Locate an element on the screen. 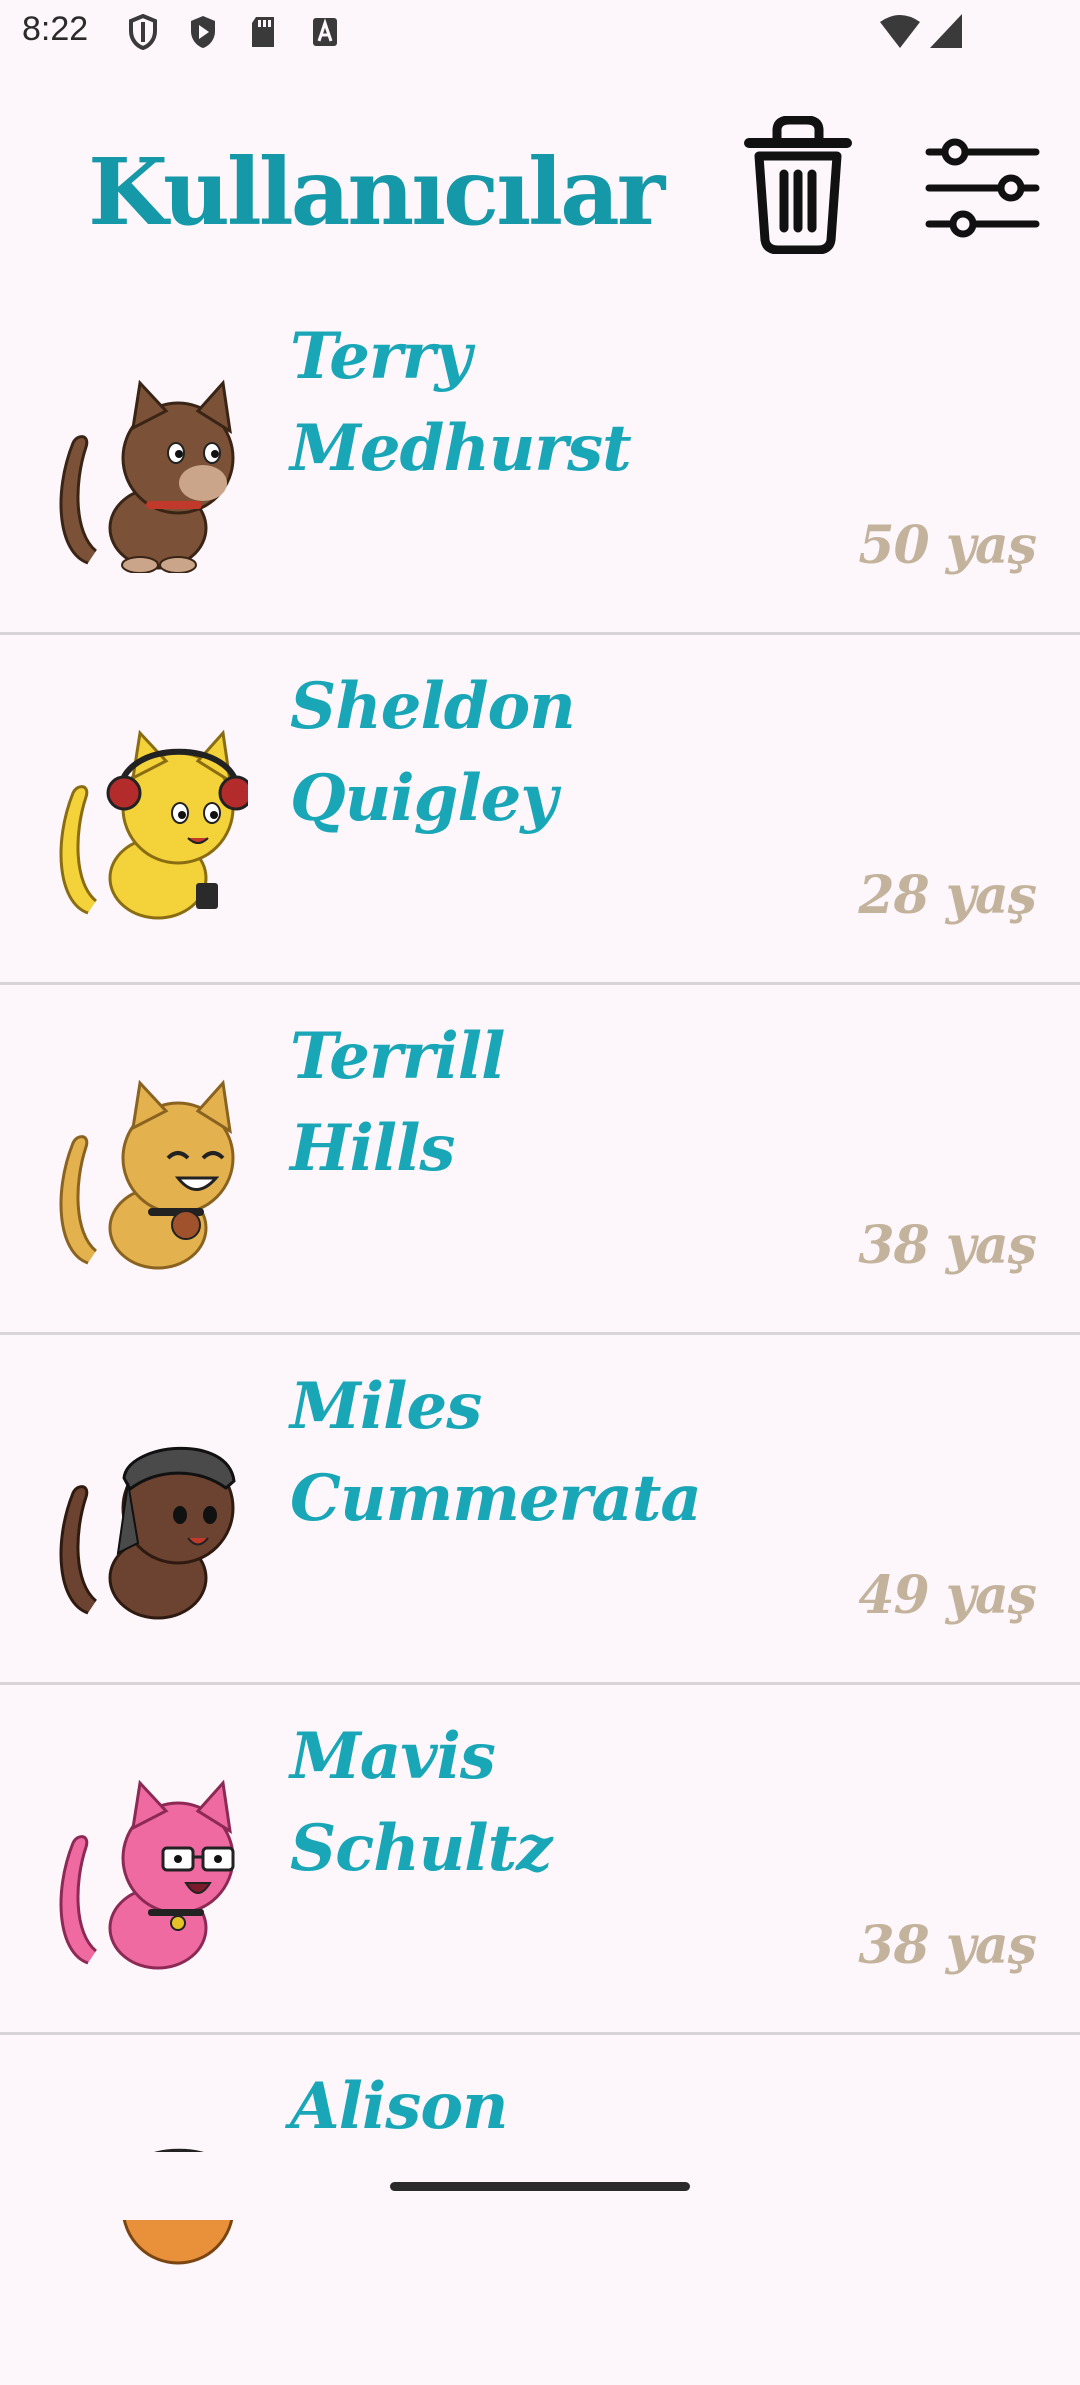 This screenshot has width=1080, height=2385. app-header: Kullanıcılar is located at coordinates (540, 186).